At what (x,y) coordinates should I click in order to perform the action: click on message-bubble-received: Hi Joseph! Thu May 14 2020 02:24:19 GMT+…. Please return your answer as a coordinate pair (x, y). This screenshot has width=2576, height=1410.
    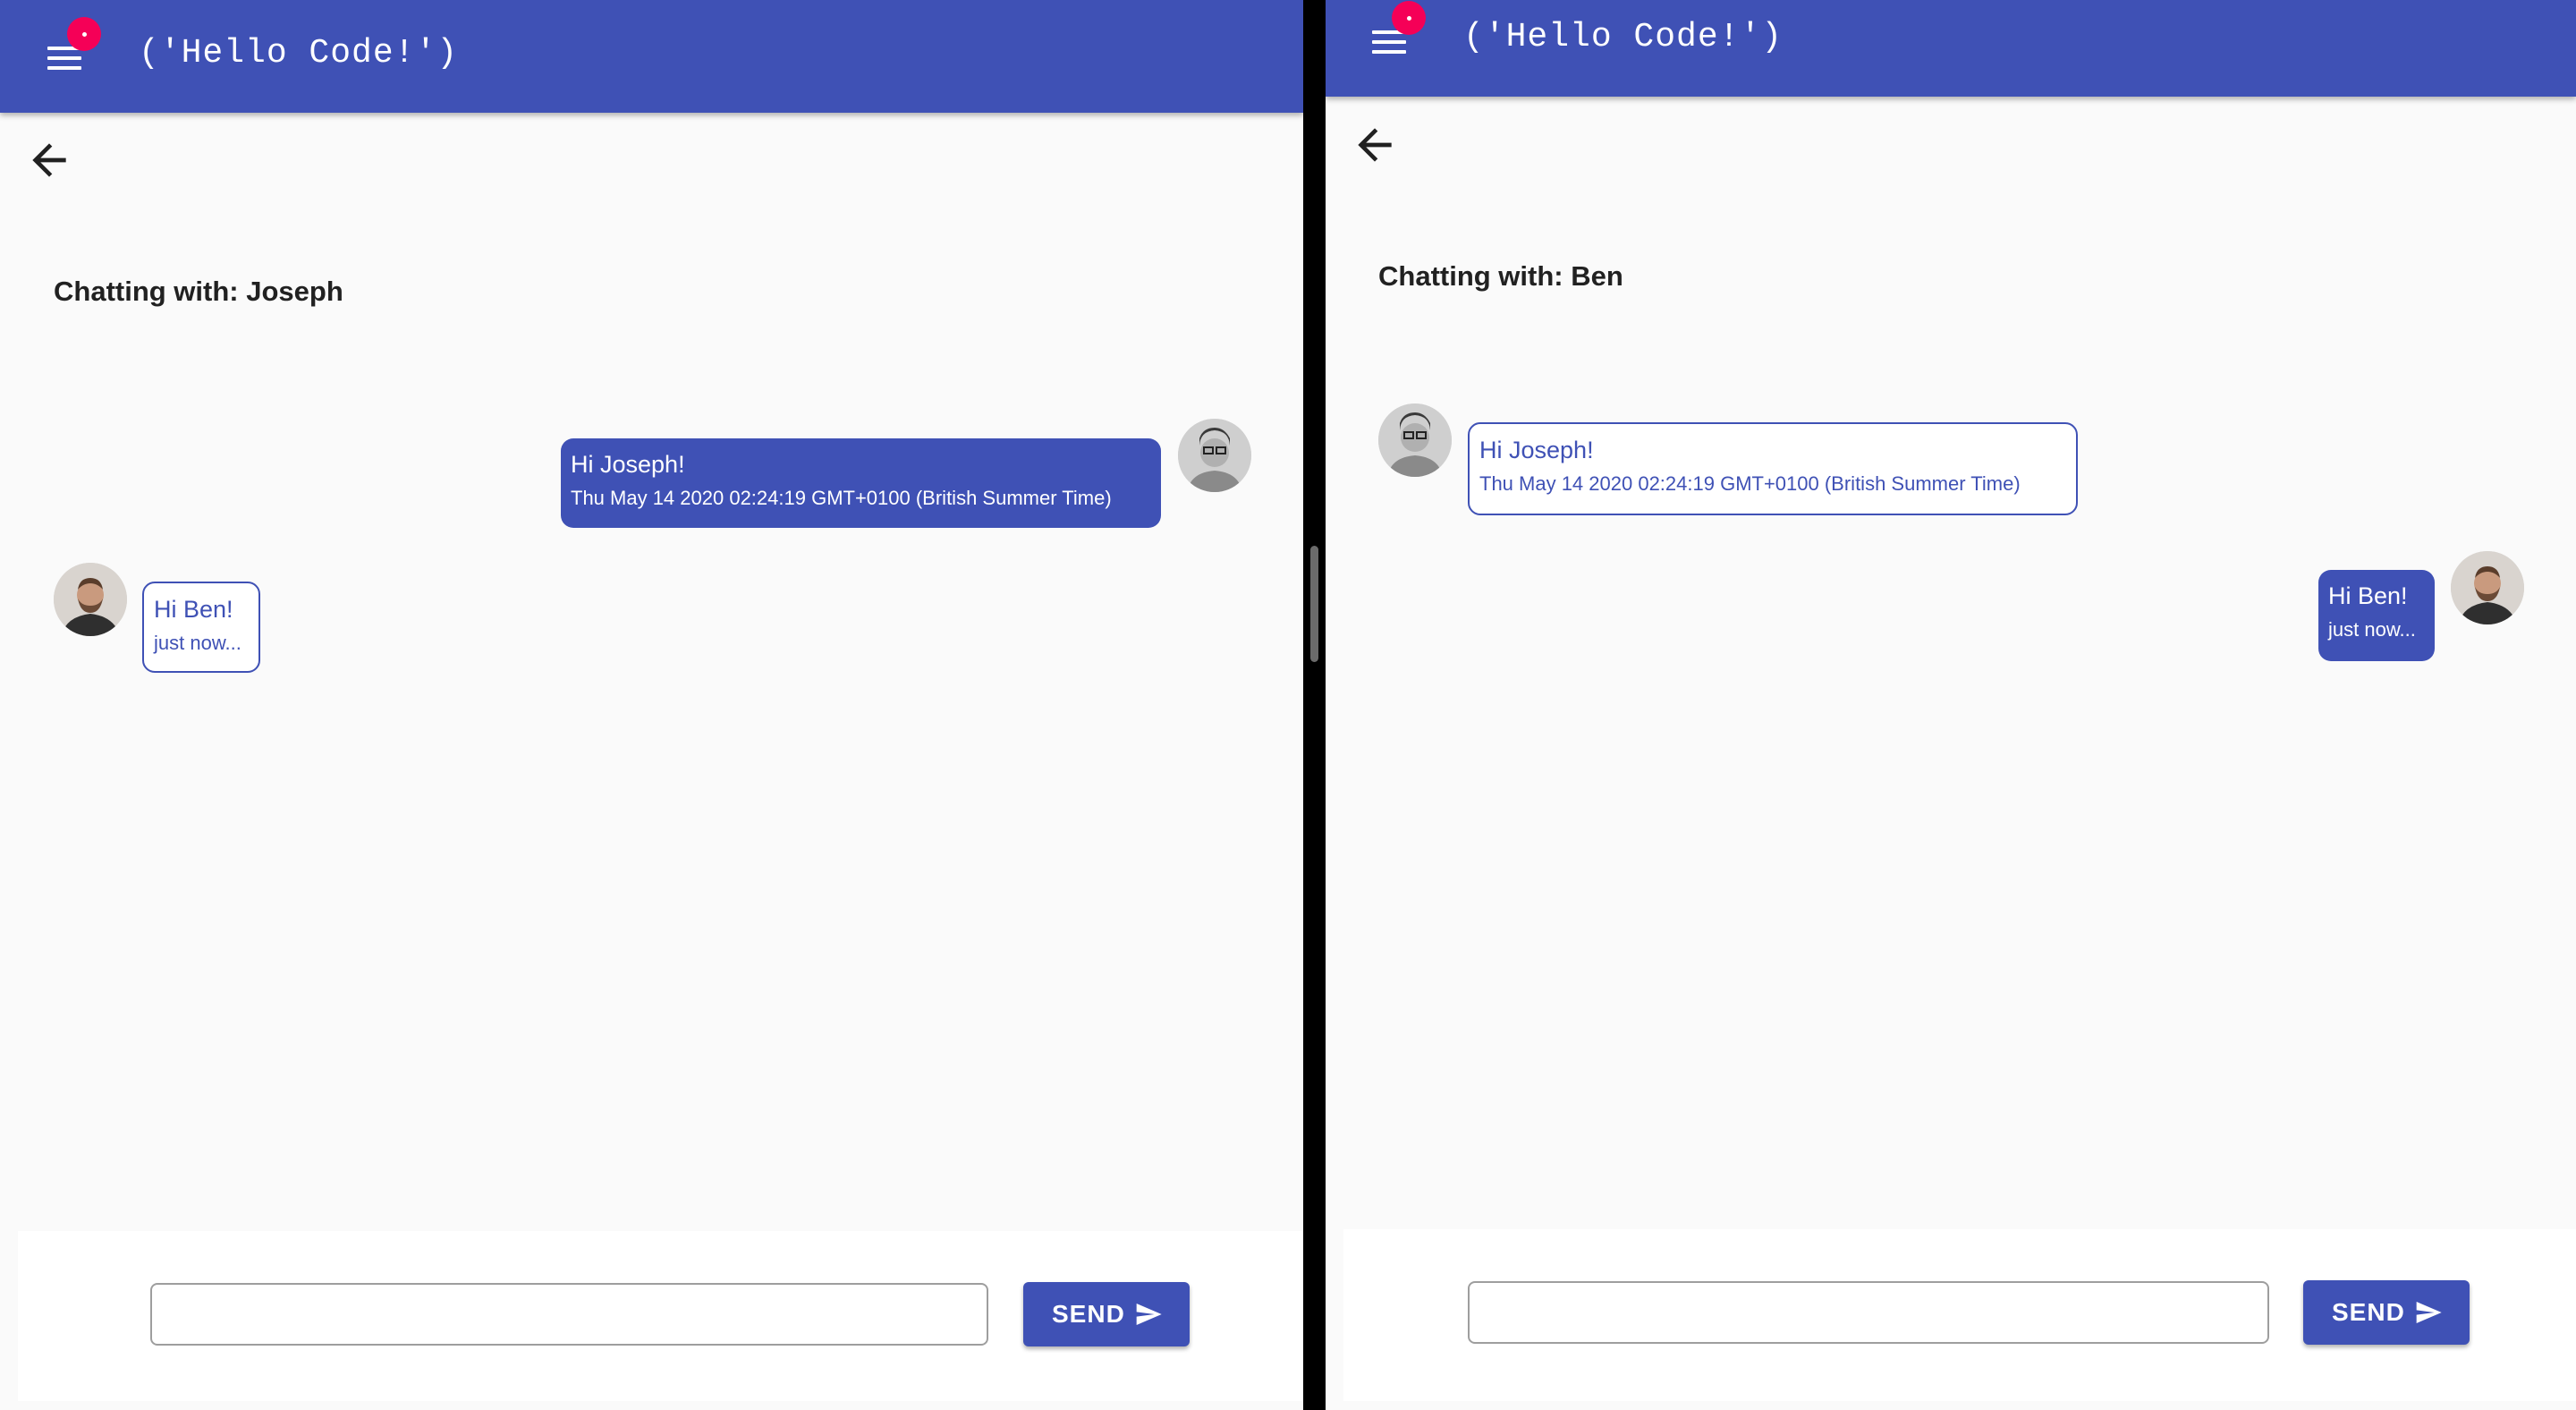
    Looking at the image, I should click on (1773, 469).